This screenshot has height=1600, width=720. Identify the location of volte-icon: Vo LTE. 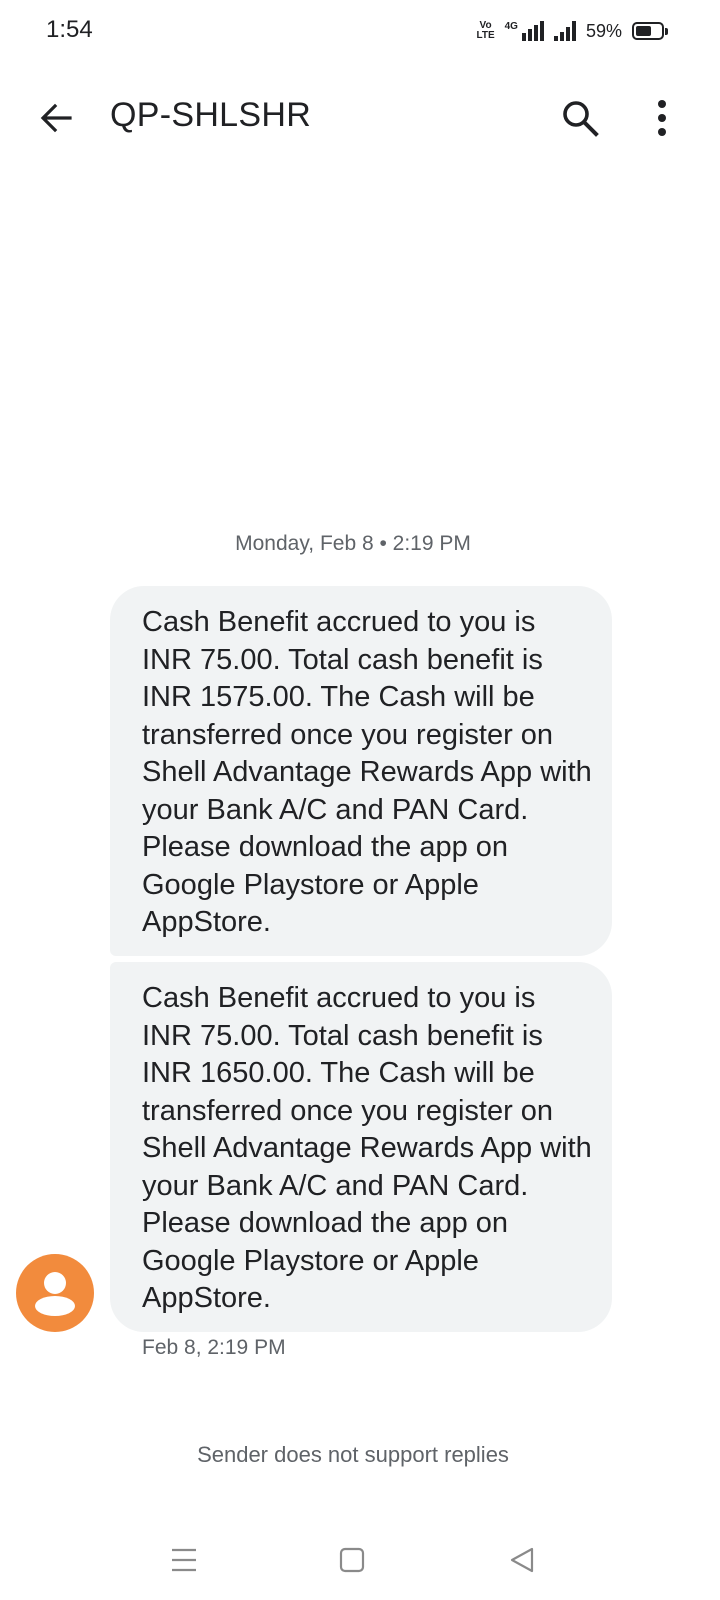
(485, 30).